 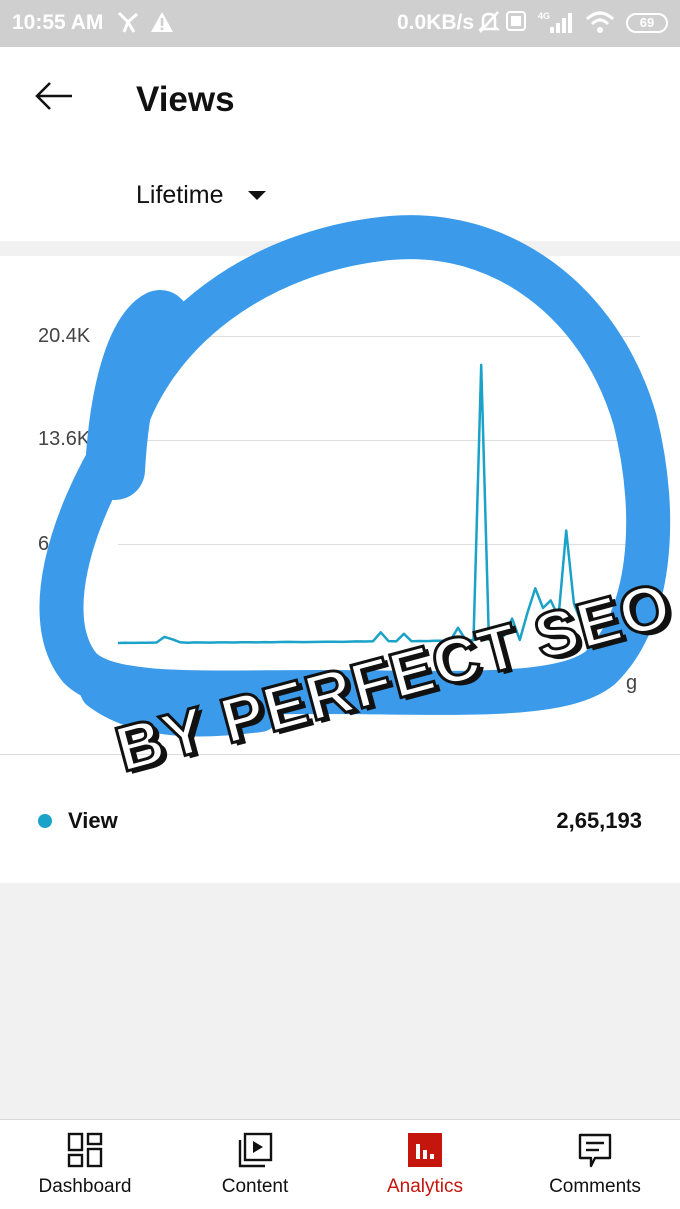 I want to click on wifi-icon, so click(x=600, y=22).